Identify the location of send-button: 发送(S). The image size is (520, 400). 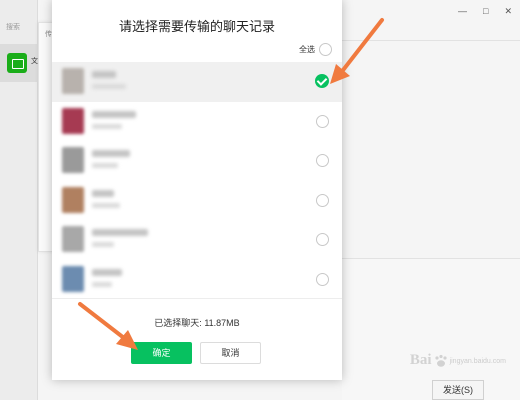
(458, 390).